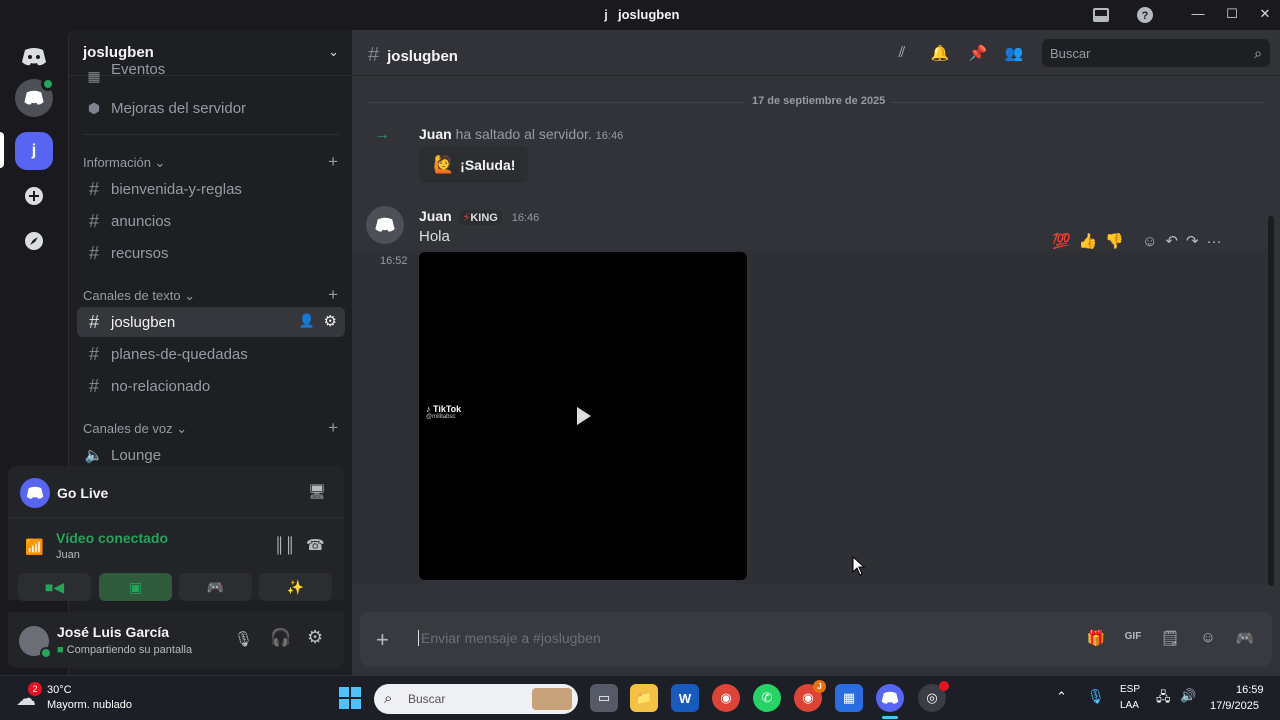  Describe the element at coordinates (767, 698) in the screenshot. I see `whatsapp-icon: ✆` at that location.